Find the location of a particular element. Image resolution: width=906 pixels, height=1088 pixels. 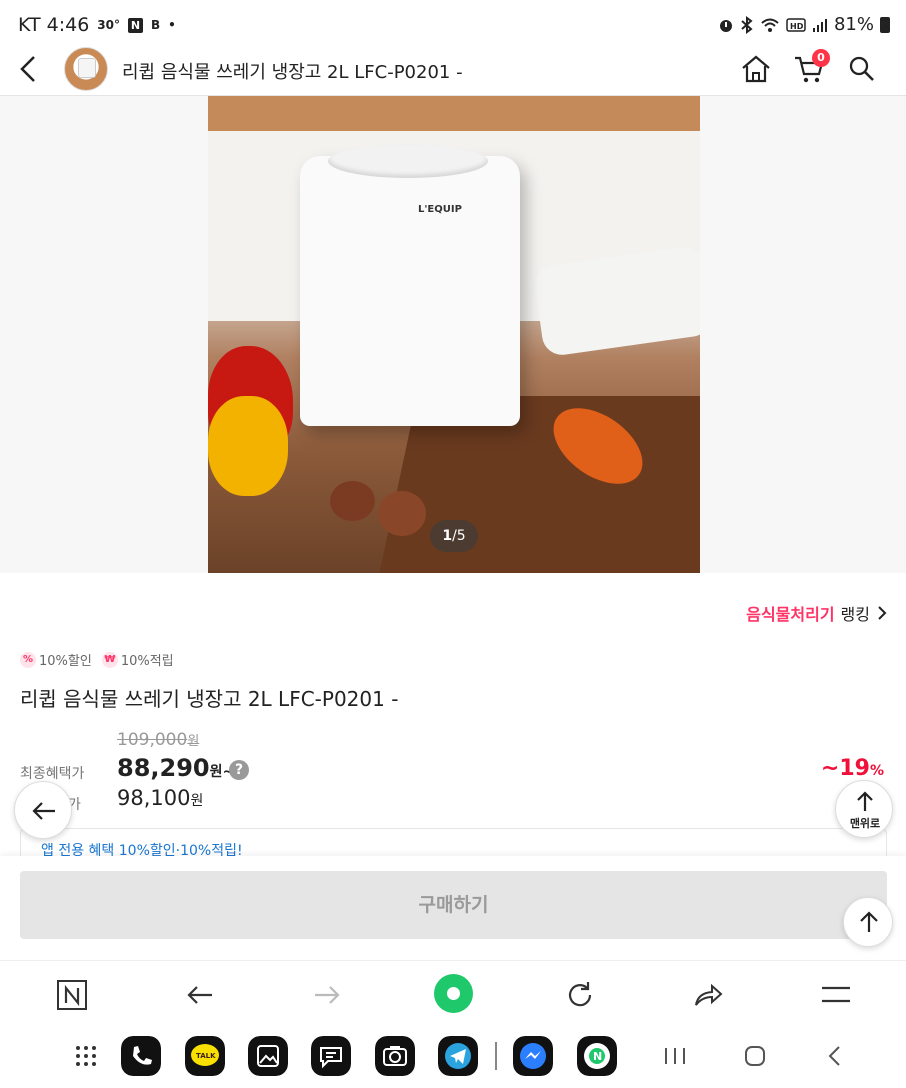

status-bar: KT 4:46 30° N B • HD 81% is located at coordinates (453, 26).